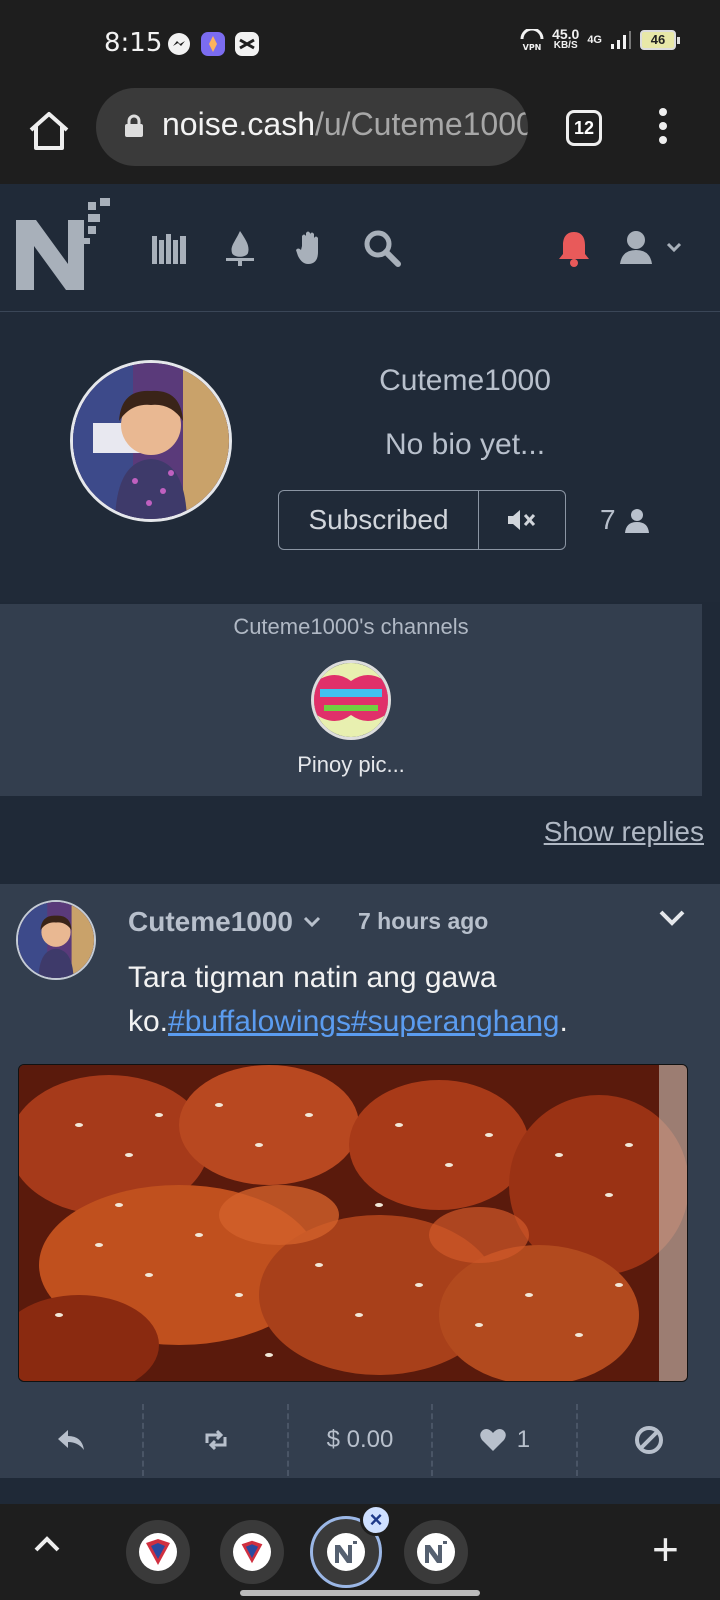  Describe the element at coordinates (56, 940) in the screenshot. I see `post-author-avatar` at that location.